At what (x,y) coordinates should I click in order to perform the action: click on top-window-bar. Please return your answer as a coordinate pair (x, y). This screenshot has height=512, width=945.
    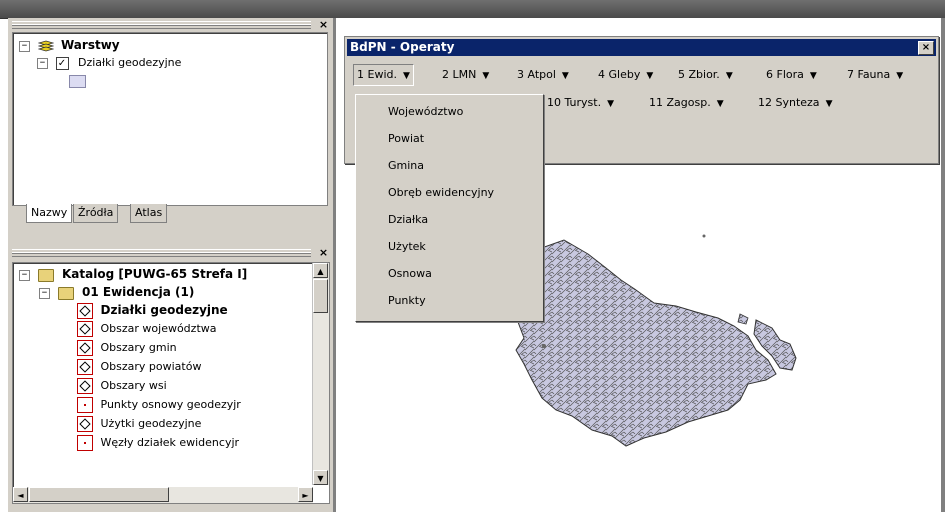
    Looking at the image, I should click on (472, 9).